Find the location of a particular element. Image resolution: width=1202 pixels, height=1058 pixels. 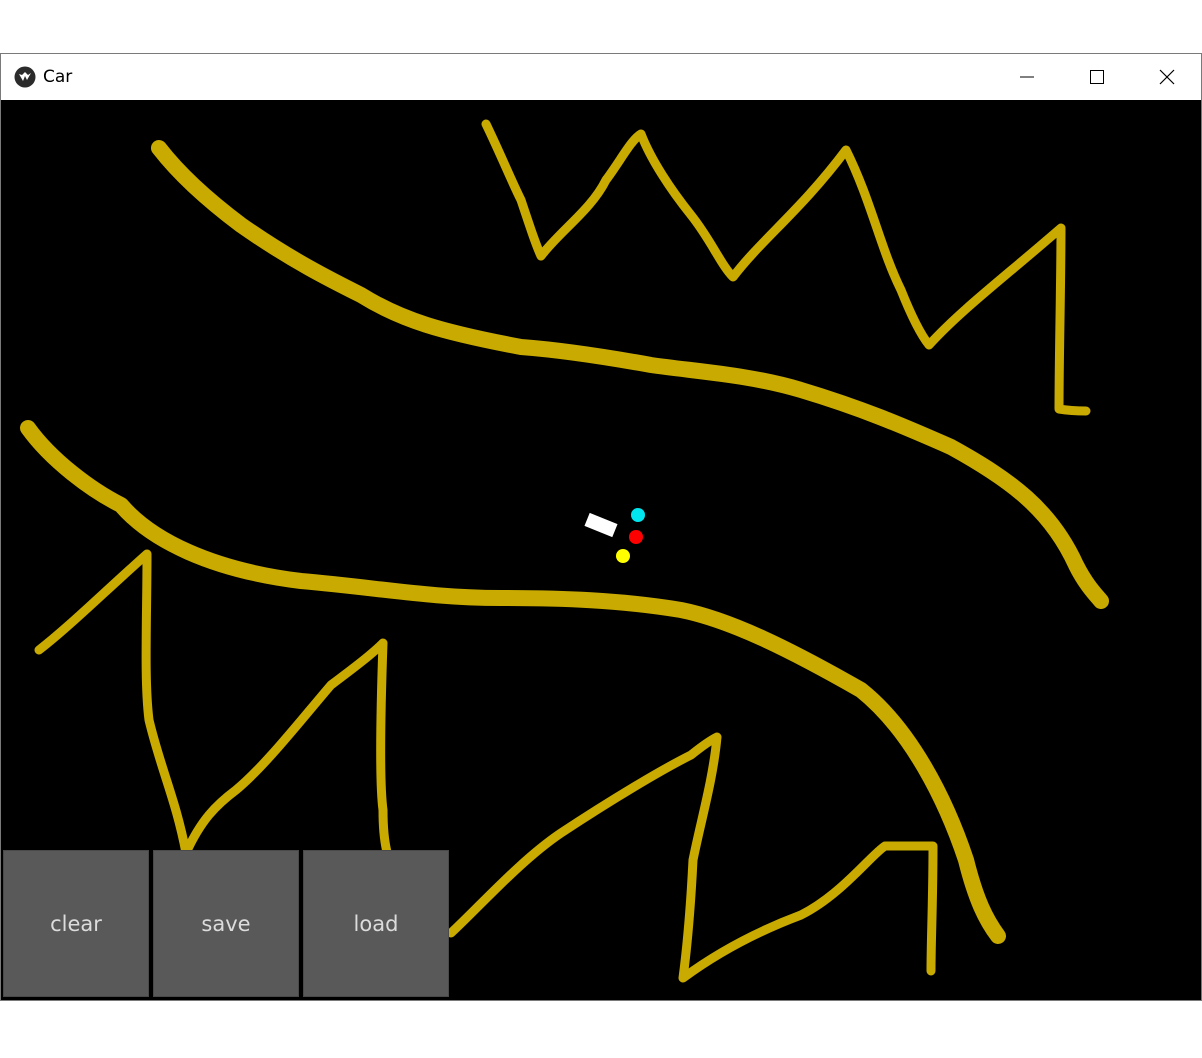

close-button is located at coordinates (1167, 77).